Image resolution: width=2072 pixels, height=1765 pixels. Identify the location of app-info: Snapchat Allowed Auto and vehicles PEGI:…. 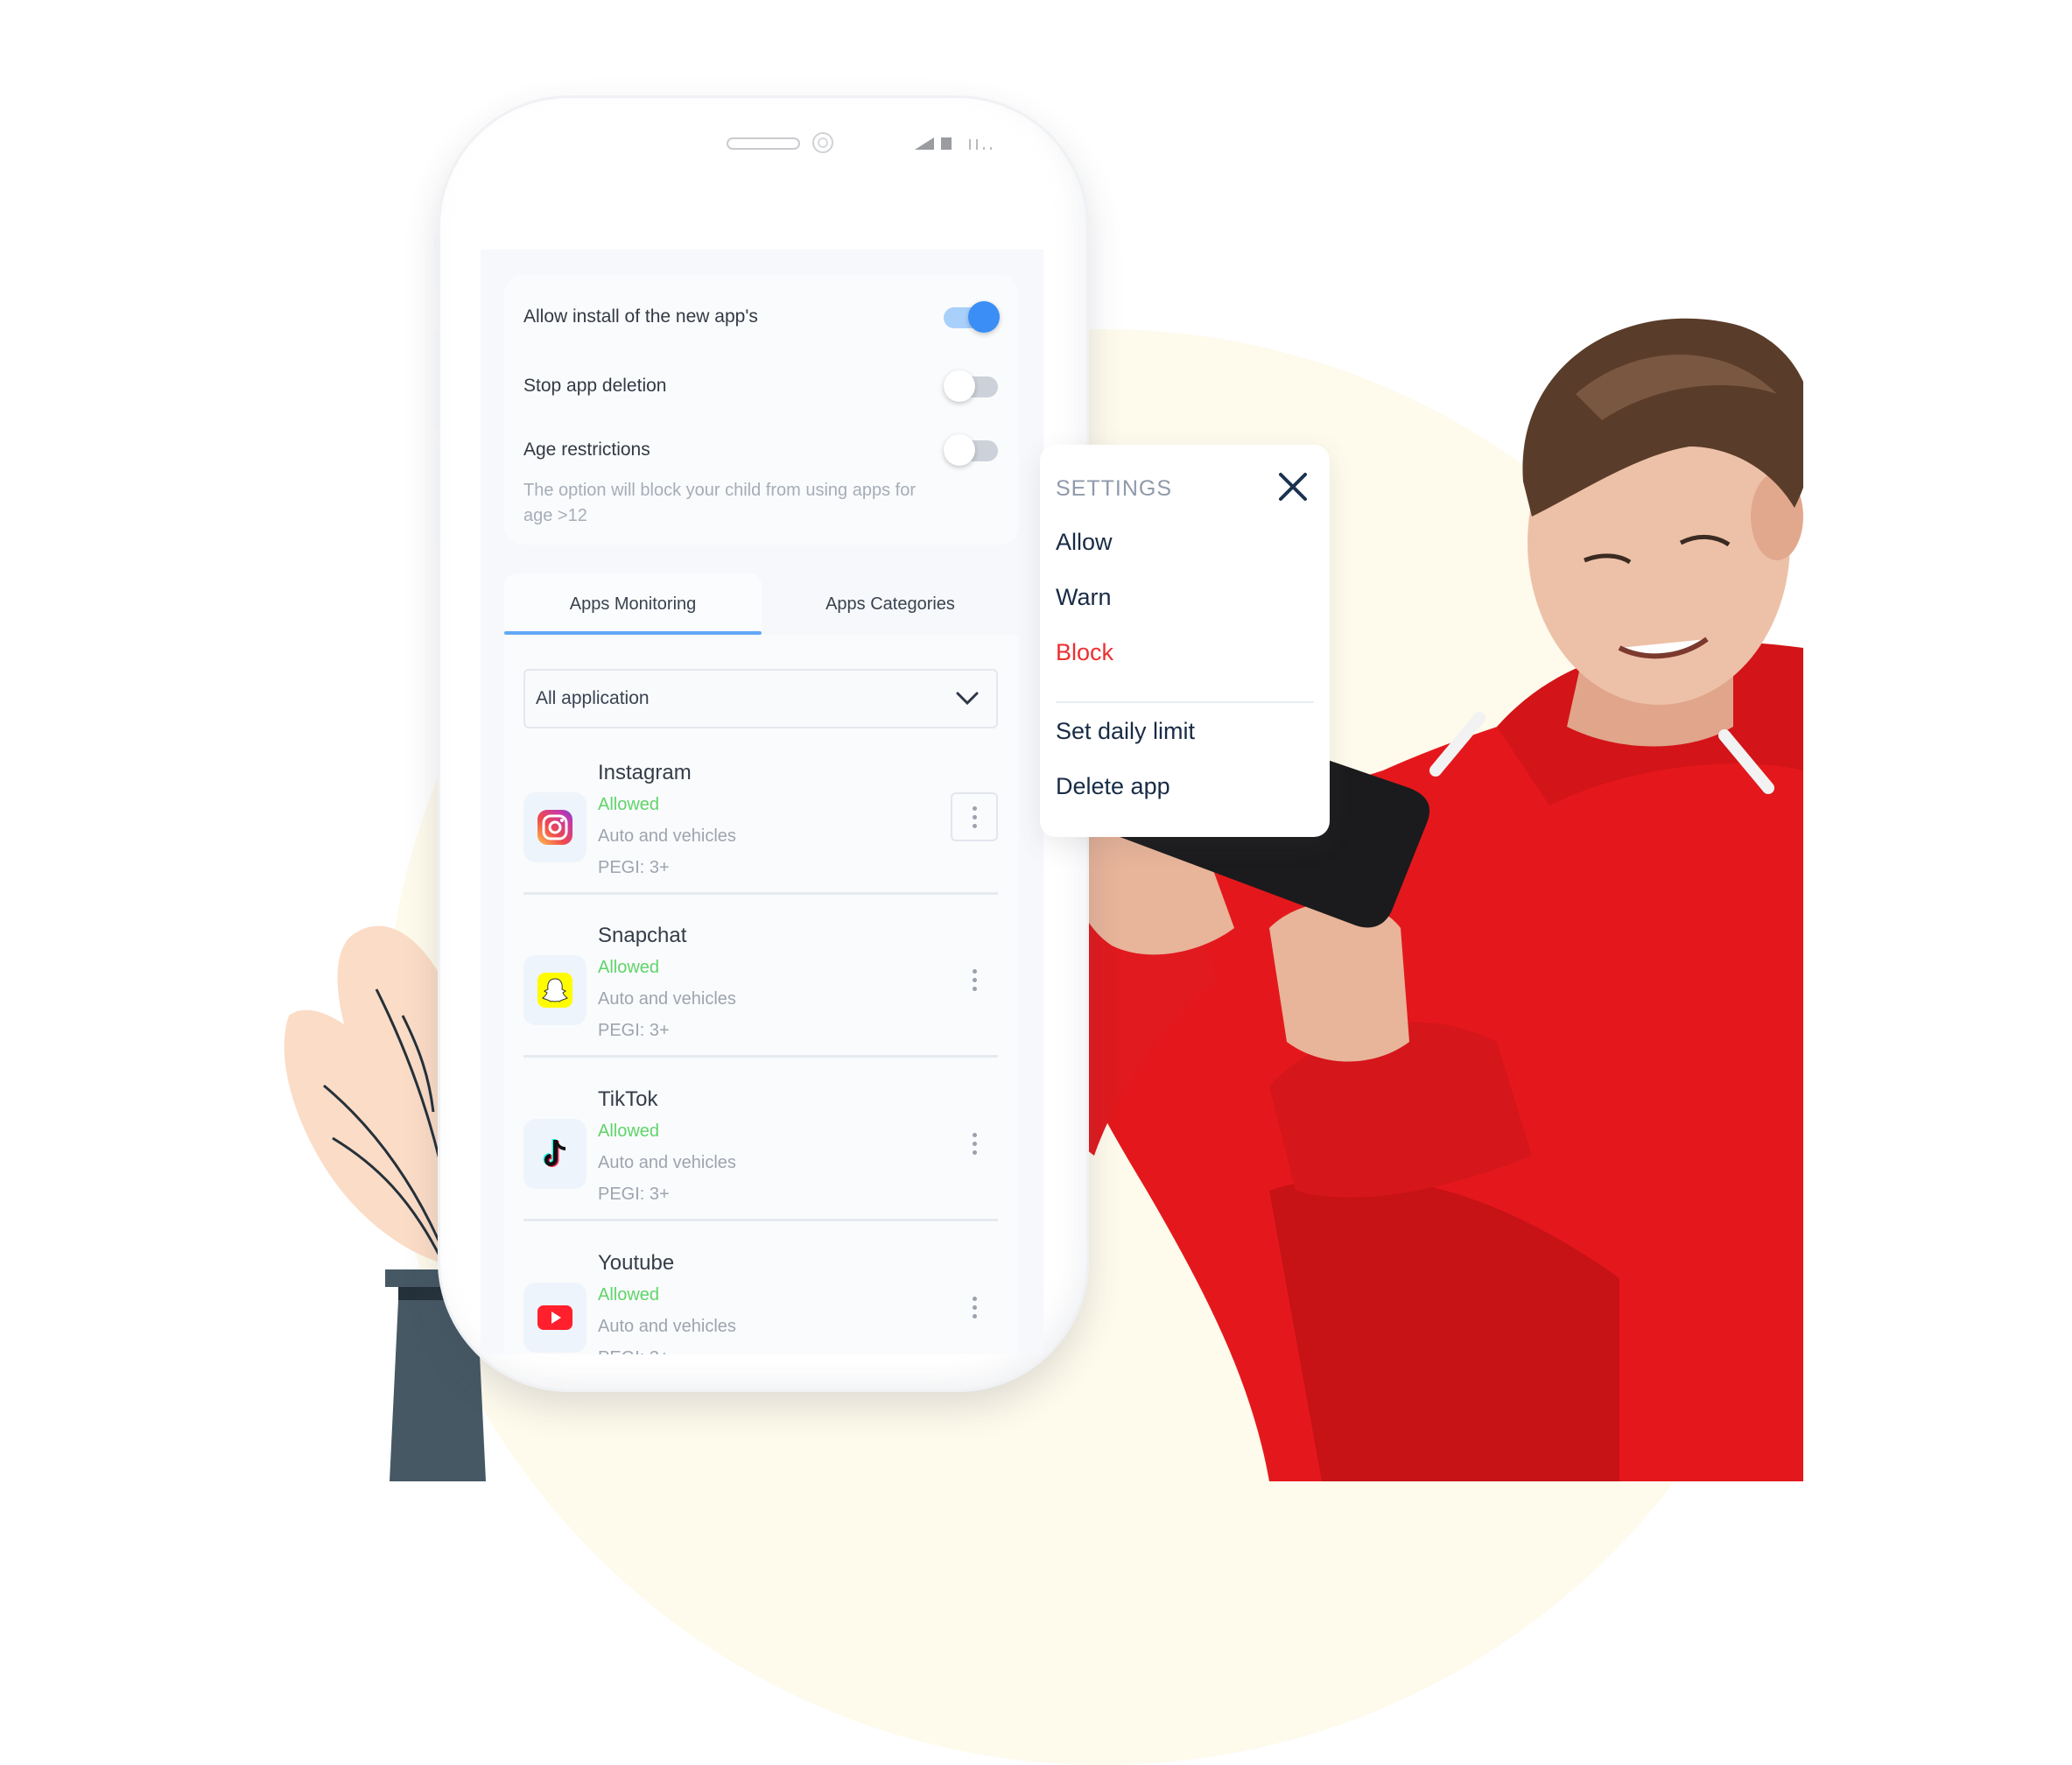
(667, 980).